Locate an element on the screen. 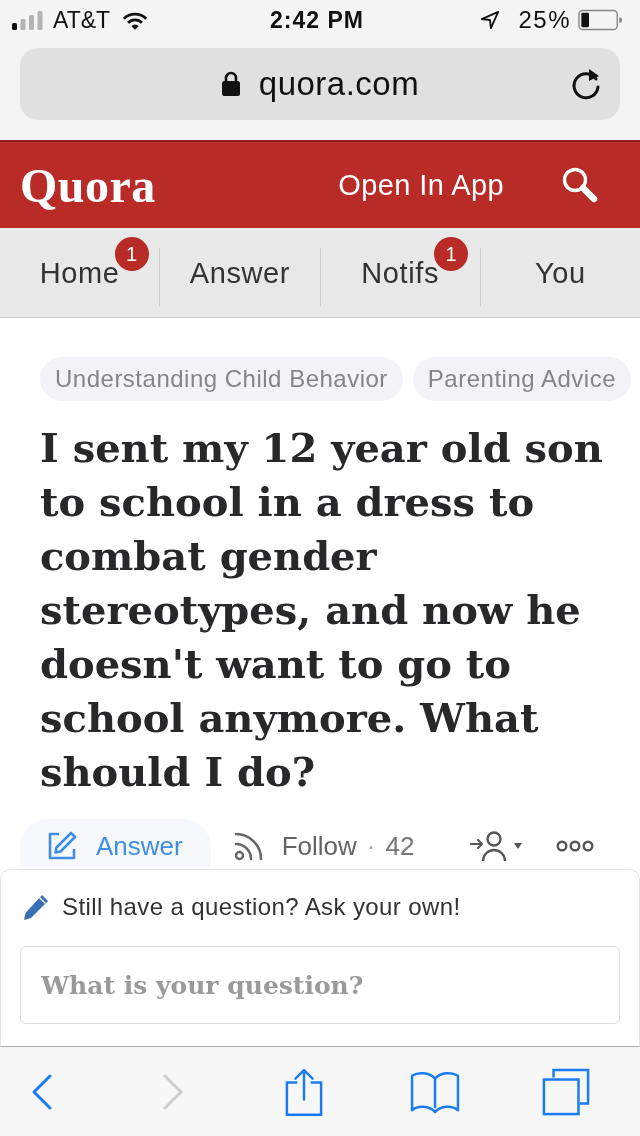  ask-prompt: Still have a question? Ask your own! is located at coordinates (261, 907).